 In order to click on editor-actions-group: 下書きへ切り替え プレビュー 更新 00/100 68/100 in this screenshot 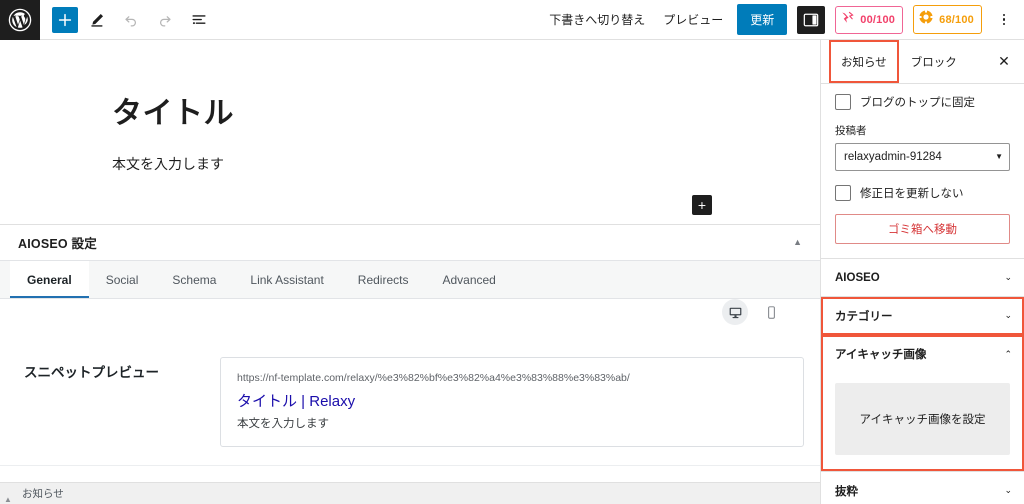, I will do `click(784, 19)`.